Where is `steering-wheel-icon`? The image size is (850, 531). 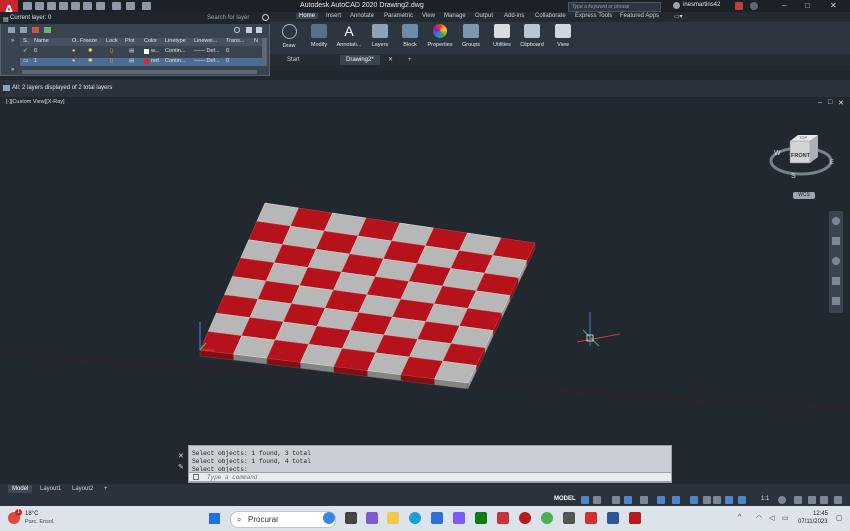 steering-wheel-icon is located at coordinates (836, 221).